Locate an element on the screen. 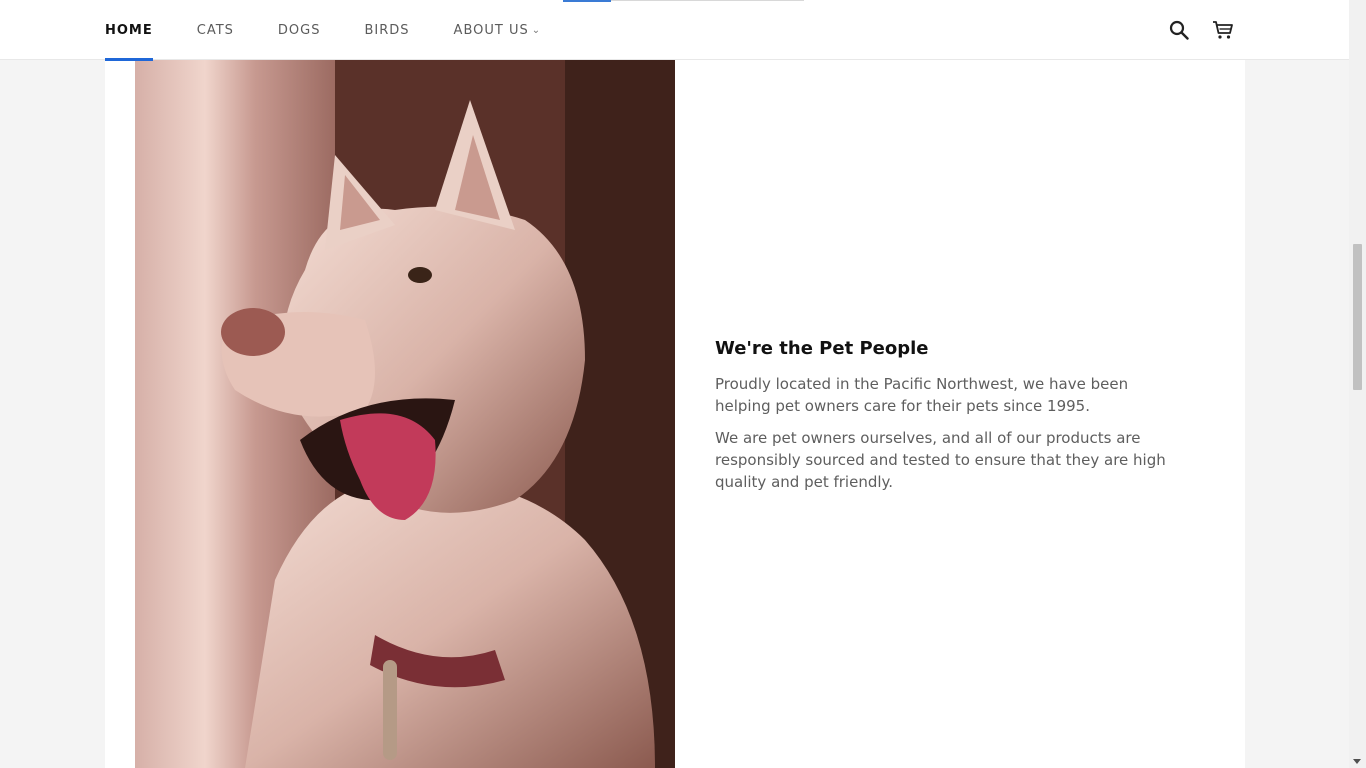  nav-item-label: DOGS is located at coordinates (299, 30).